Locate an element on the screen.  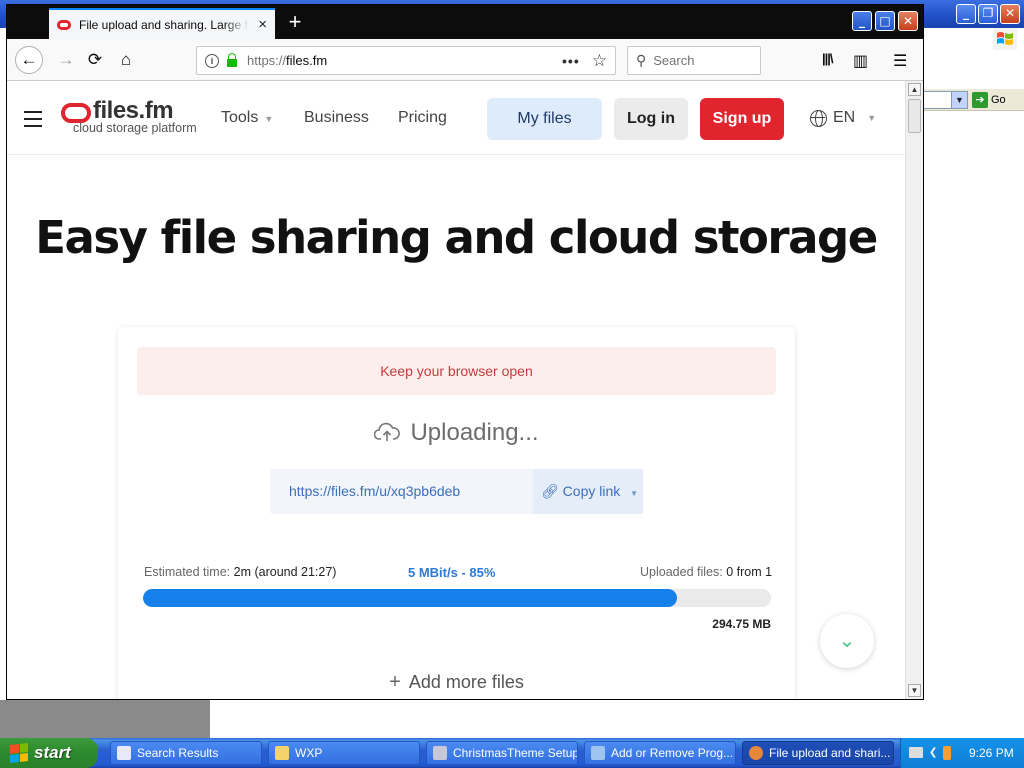
taskbar-item-label: Search Results is located at coordinates (178, 753).